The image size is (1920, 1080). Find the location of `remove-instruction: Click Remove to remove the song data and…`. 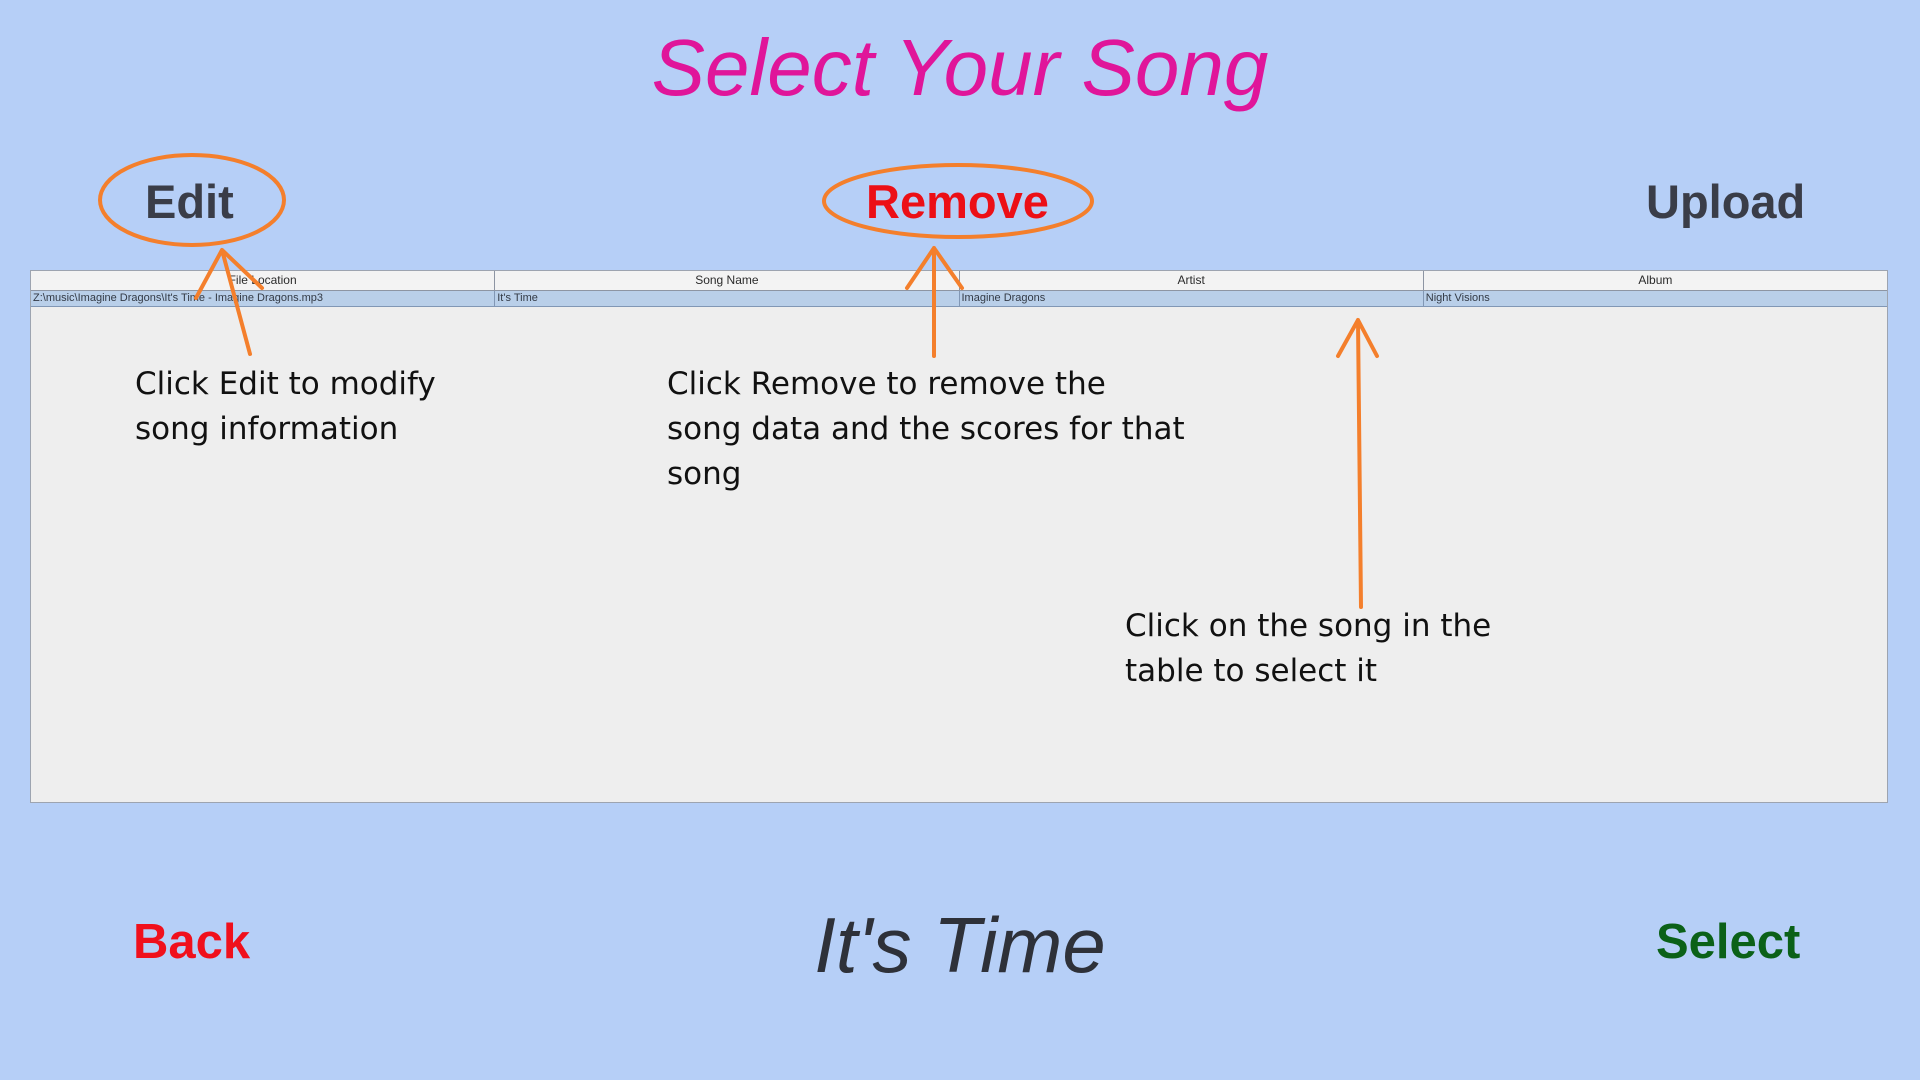

remove-instruction: Click Remove to remove the song data and… is located at coordinates (926, 429).